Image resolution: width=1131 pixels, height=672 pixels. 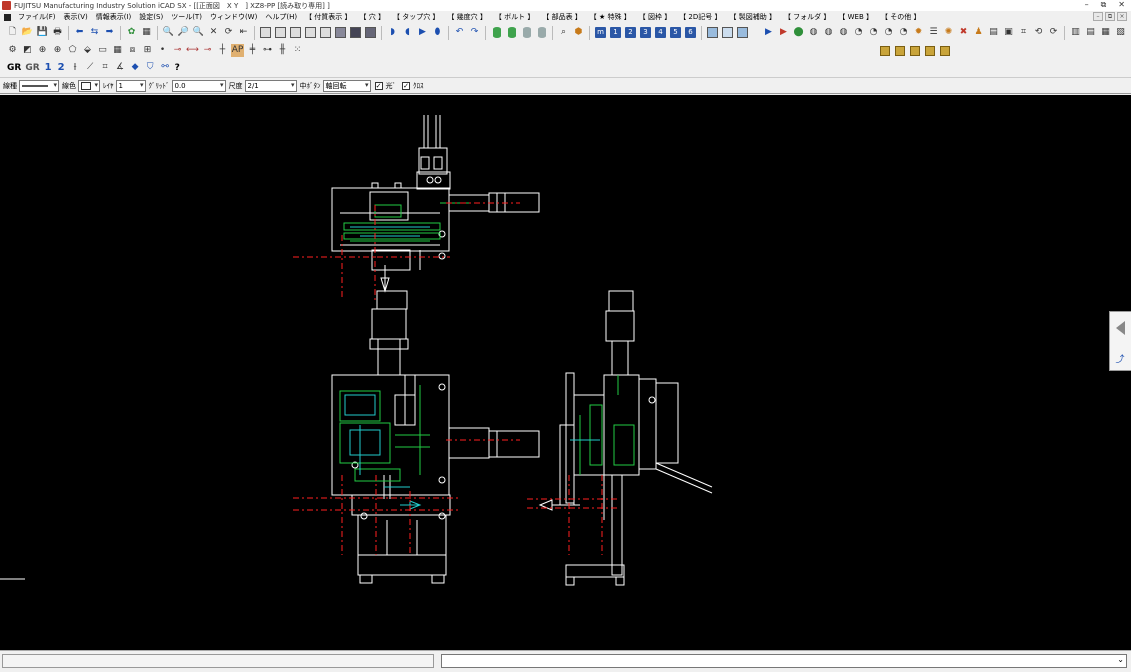 I want to click on window-single-icon, so click(x=727, y=32).